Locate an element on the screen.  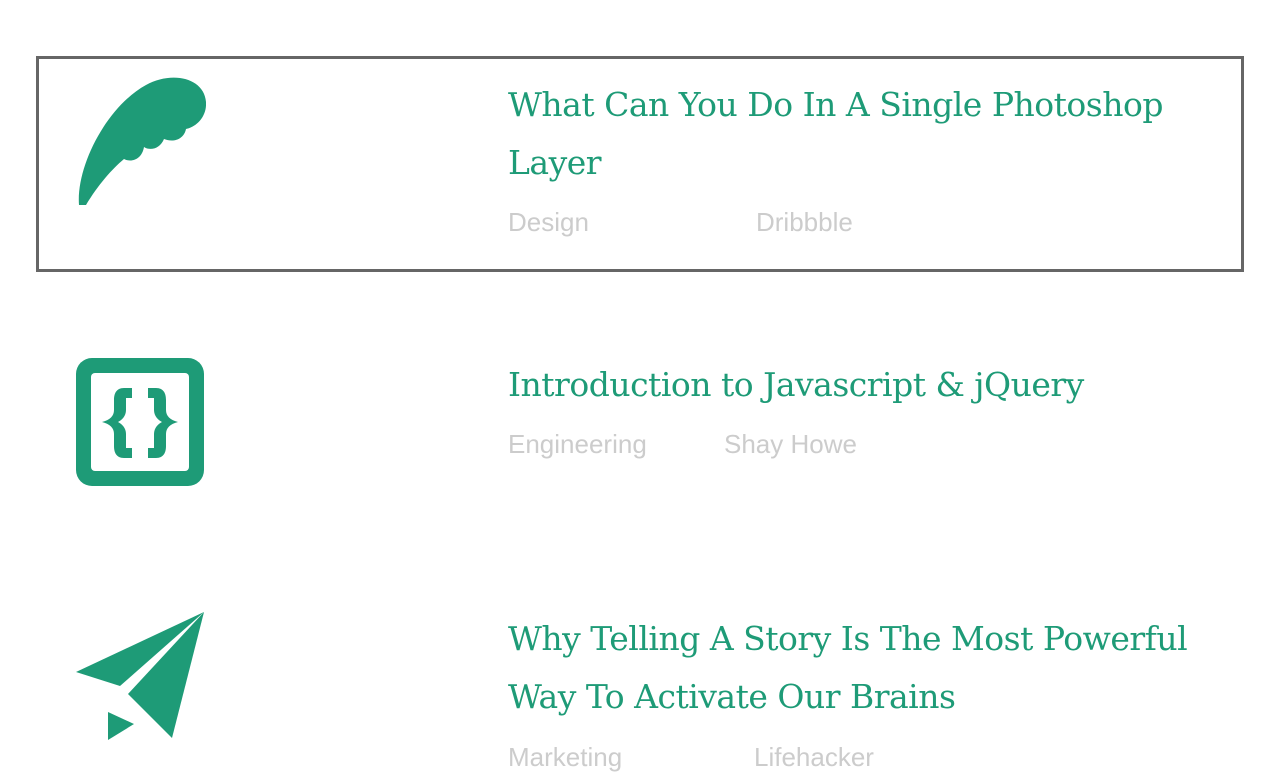
article-source: Lifehacker is located at coordinates (814, 757).